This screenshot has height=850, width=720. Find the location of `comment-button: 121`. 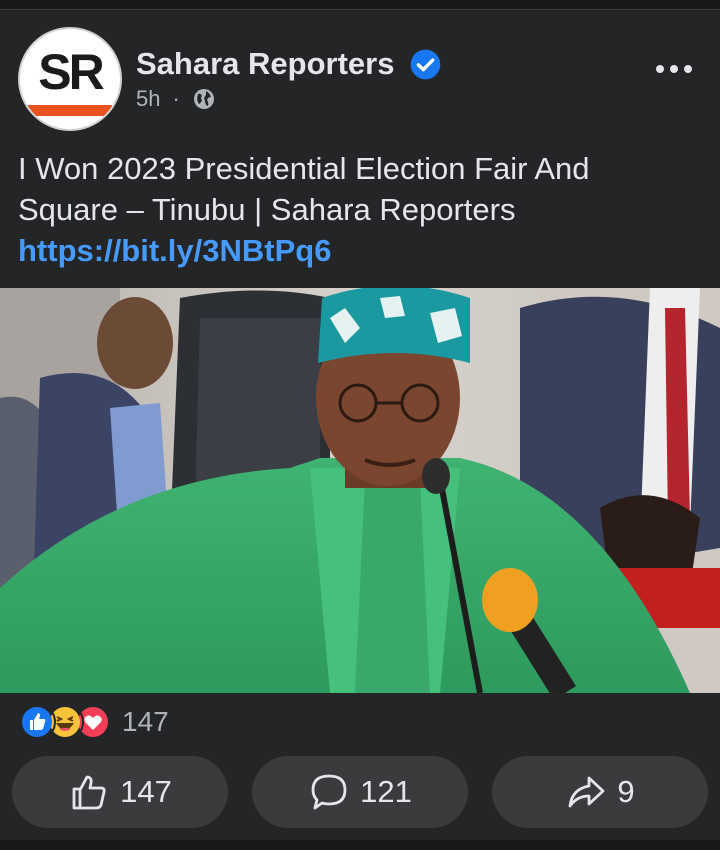

comment-button: 121 is located at coordinates (360, 792).